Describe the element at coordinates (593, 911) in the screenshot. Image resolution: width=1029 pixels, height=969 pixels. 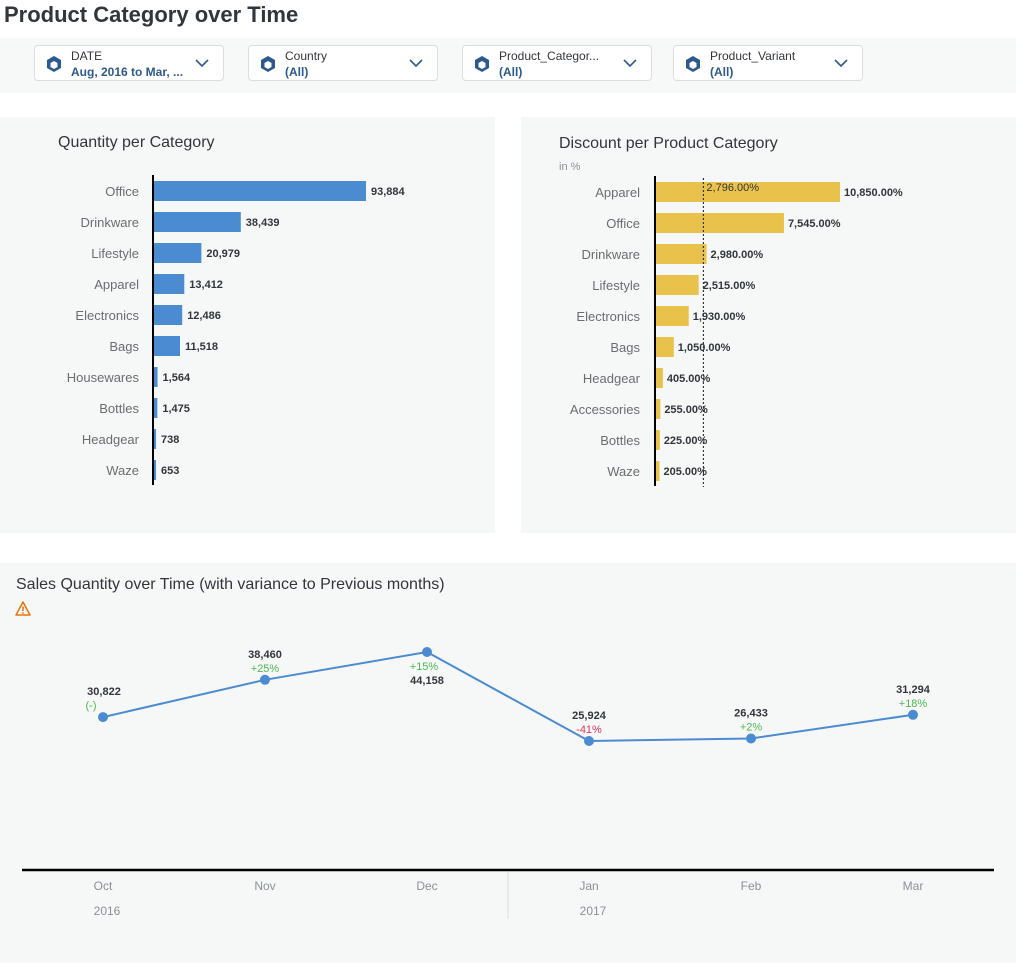
I see `year-label: 2017` at that location.